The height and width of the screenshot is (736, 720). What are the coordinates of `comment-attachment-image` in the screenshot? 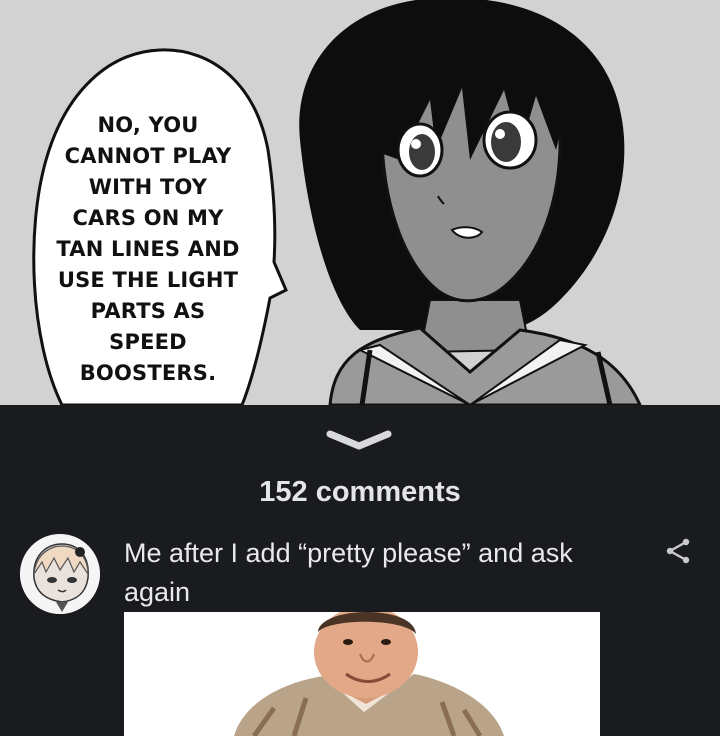 It's located at (362, 674).